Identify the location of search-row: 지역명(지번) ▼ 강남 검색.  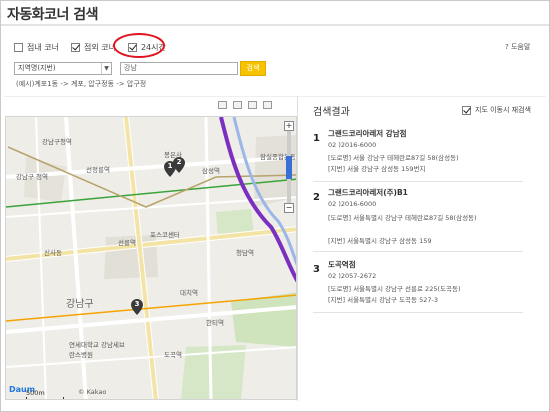
(140, 68).